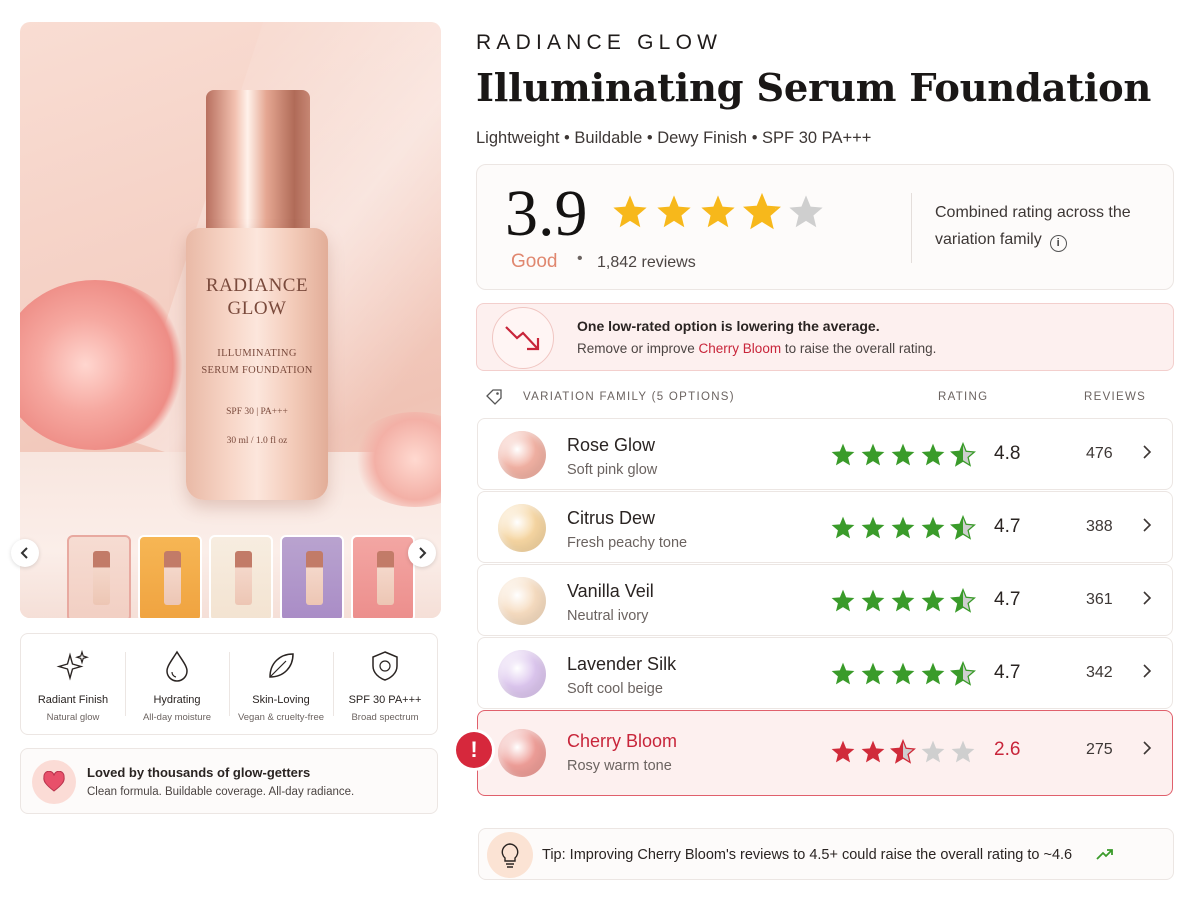  What do you see at coordinates (494, 398) in the screenshot?
I see `tag-icon` at bounding box center [494, 398].